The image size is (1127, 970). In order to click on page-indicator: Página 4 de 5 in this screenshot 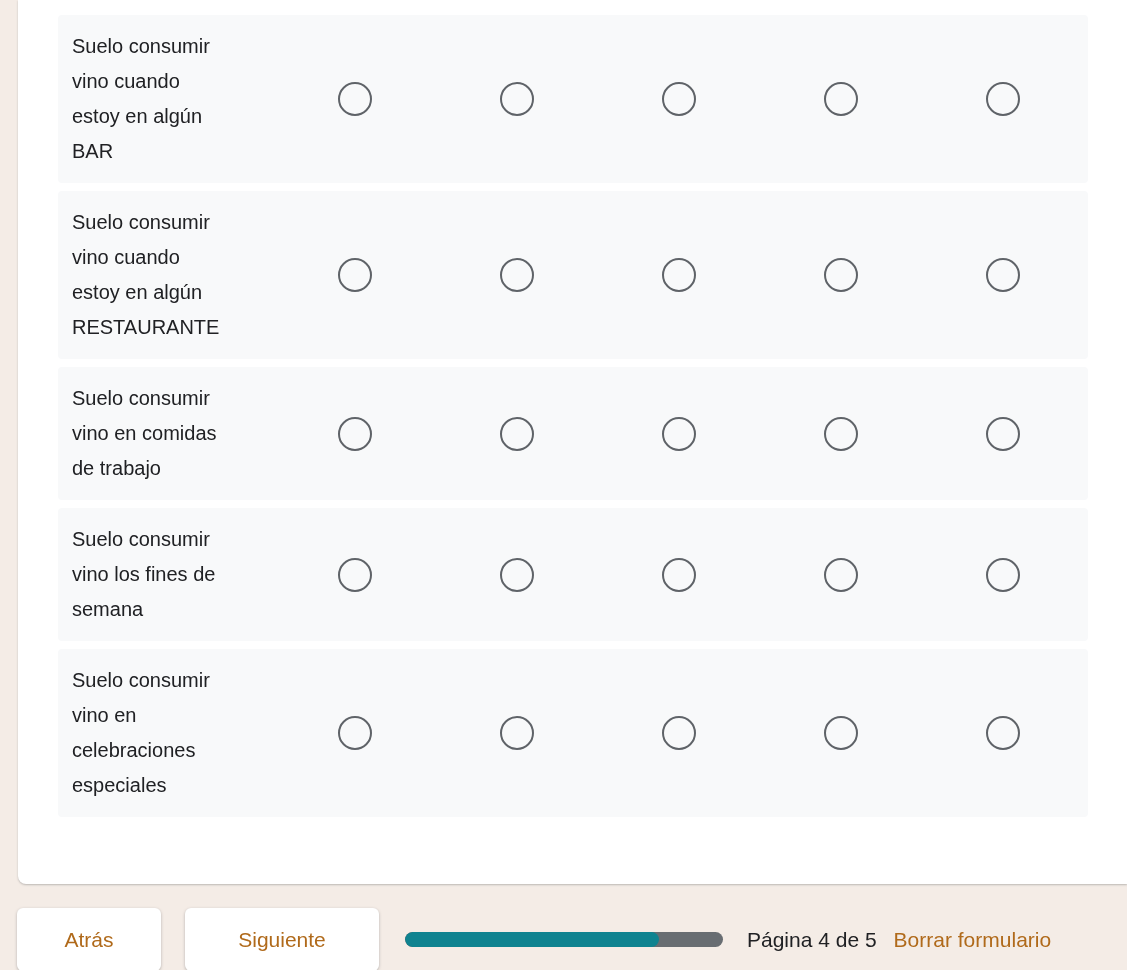, I will do `click(812, 939)`.